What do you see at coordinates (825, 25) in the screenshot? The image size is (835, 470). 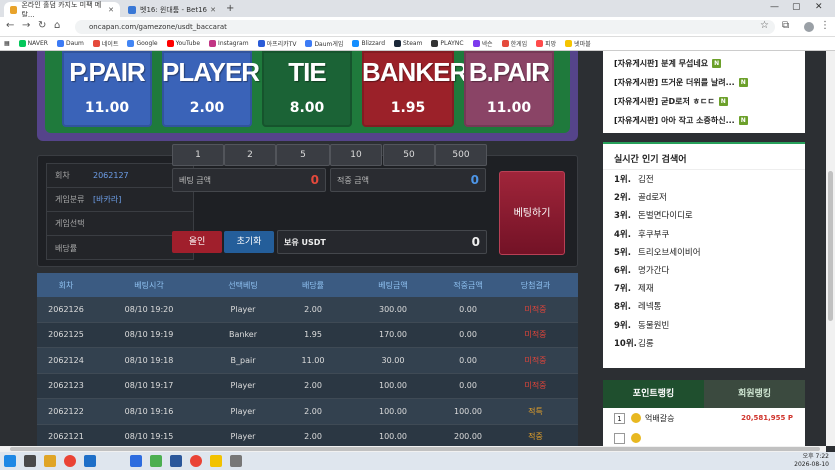 I see `menu-icon: ⋮` at bounding box center [825, 25].